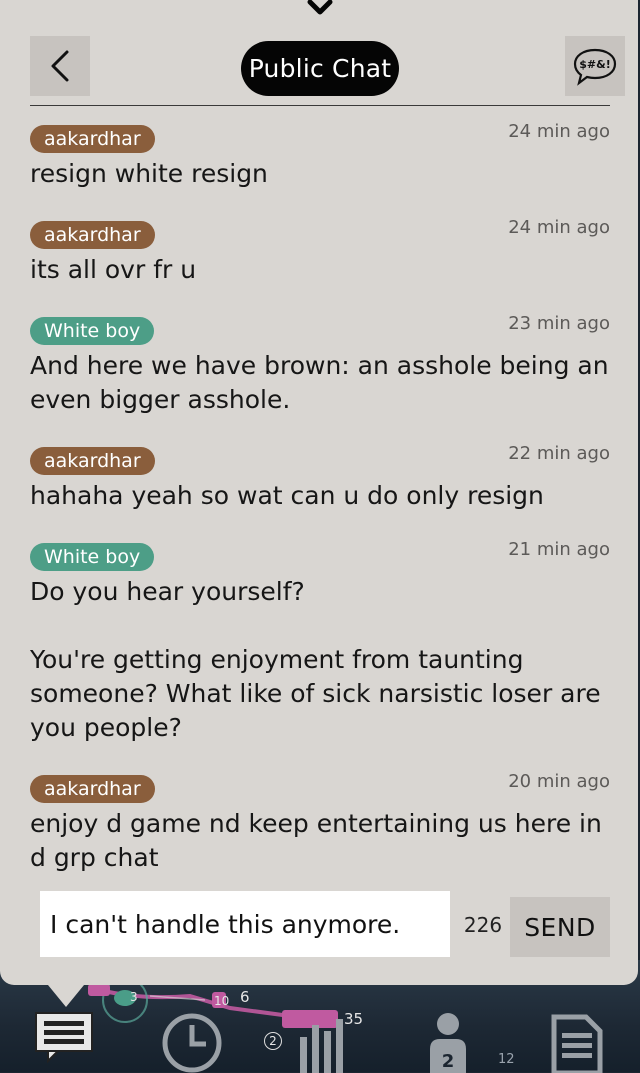 Image resolution: width=640 pixels, height=1073 pixels. What do you see at coordinates (559, 323) in the screenshot?
I see `message-time: 23 min ago` at bounding box center [559, 323].